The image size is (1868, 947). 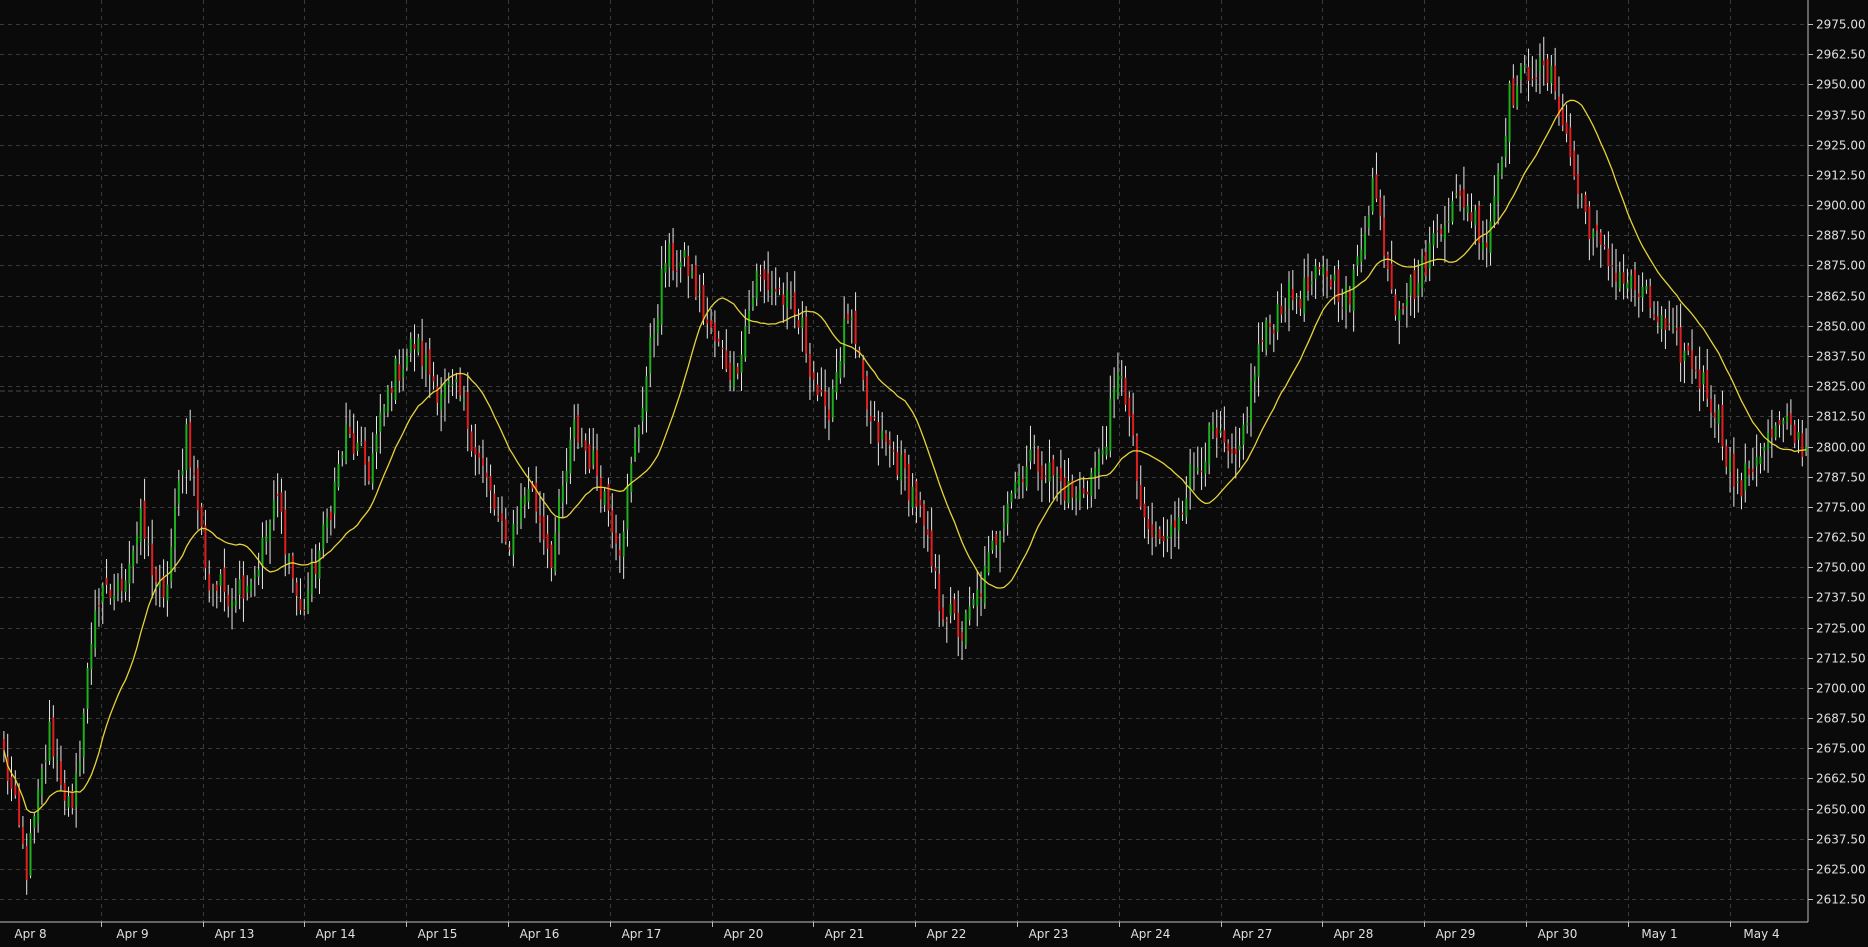 What do you see at coordinates (1761, 934) in the screenshot?
I see `x-tick-label: May 4` at bounding box center [1761, 934].